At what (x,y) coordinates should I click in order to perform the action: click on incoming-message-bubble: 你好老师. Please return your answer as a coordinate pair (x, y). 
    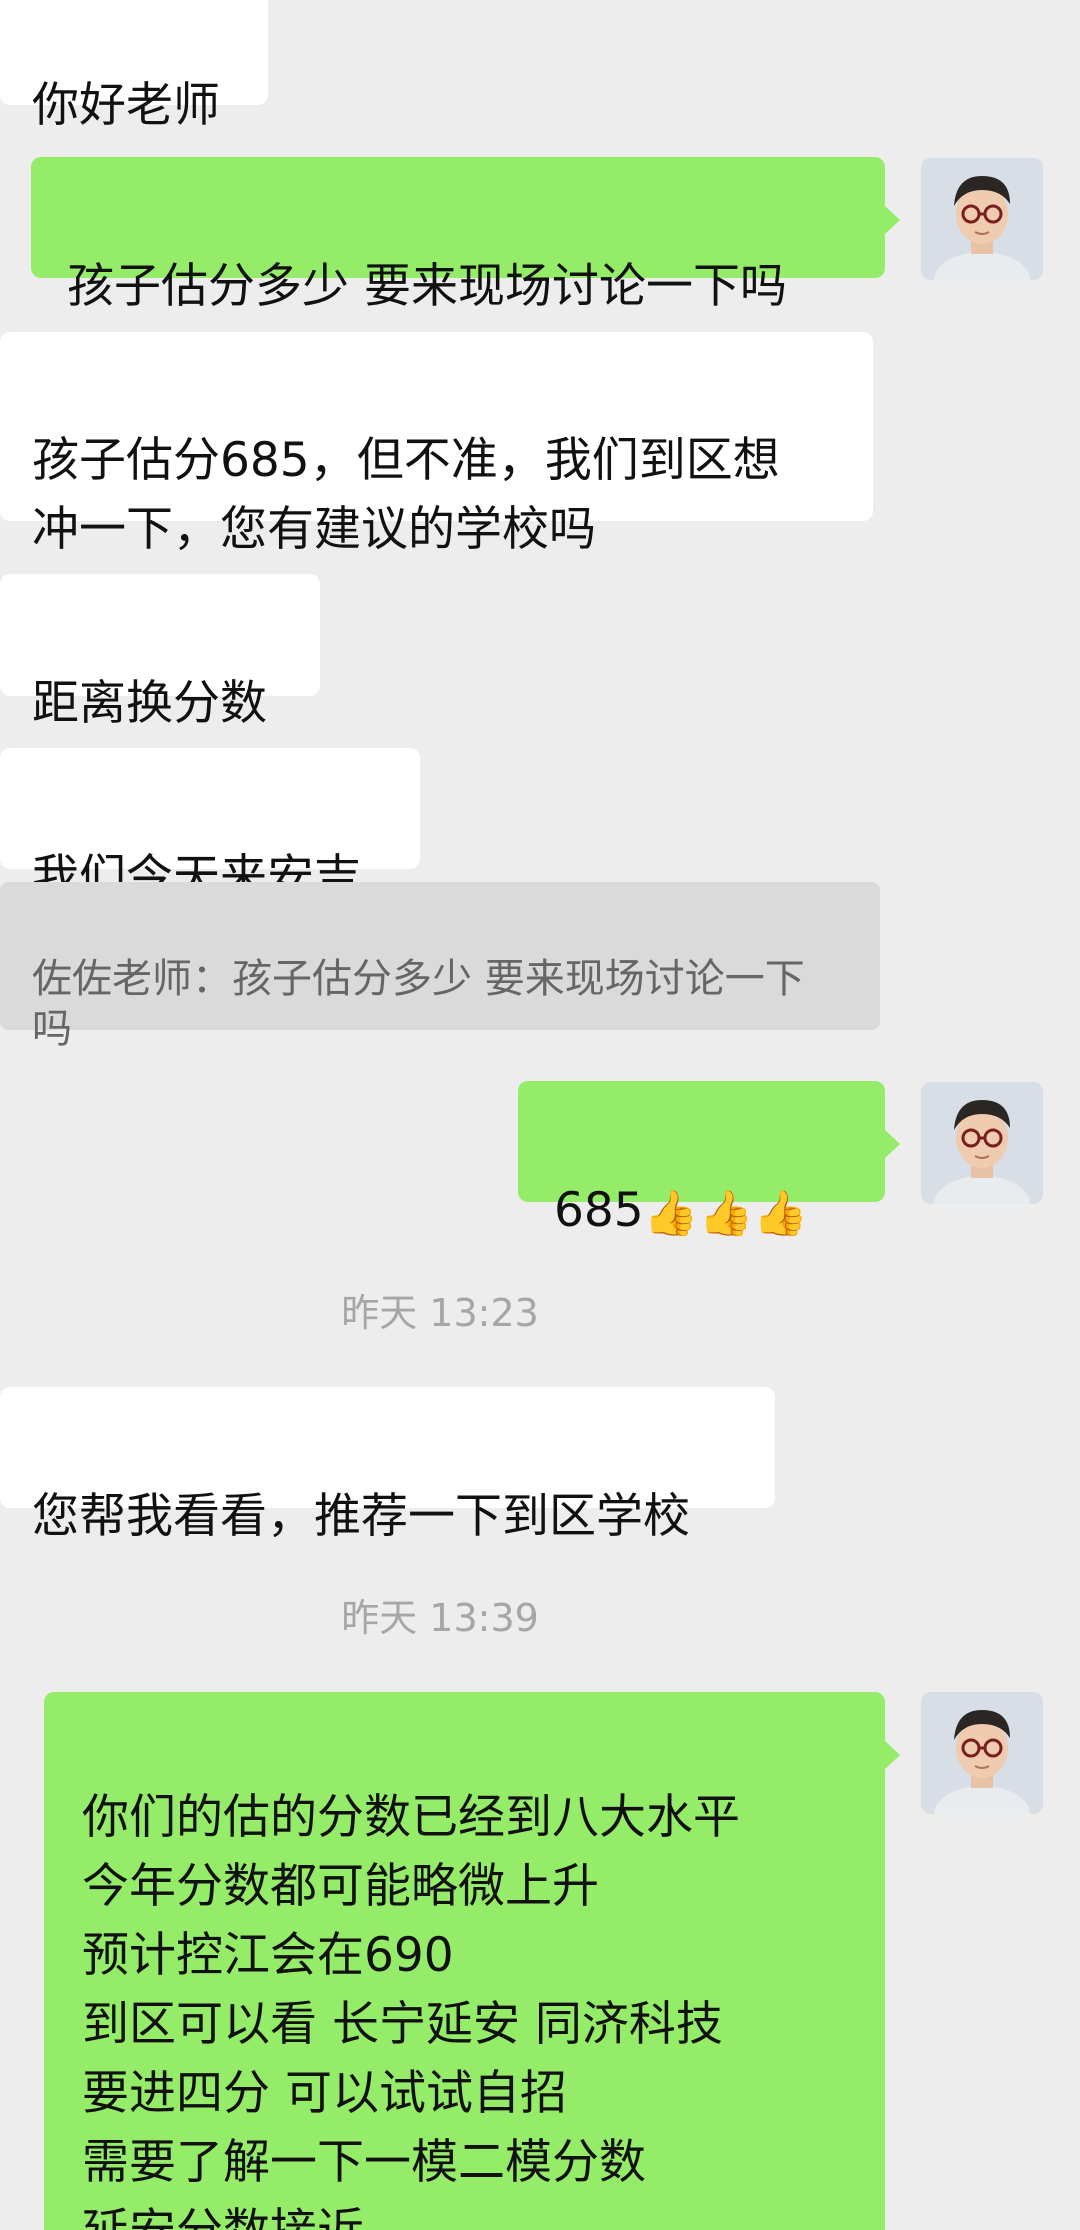
    Looking at the image, I should click on (134, 66).